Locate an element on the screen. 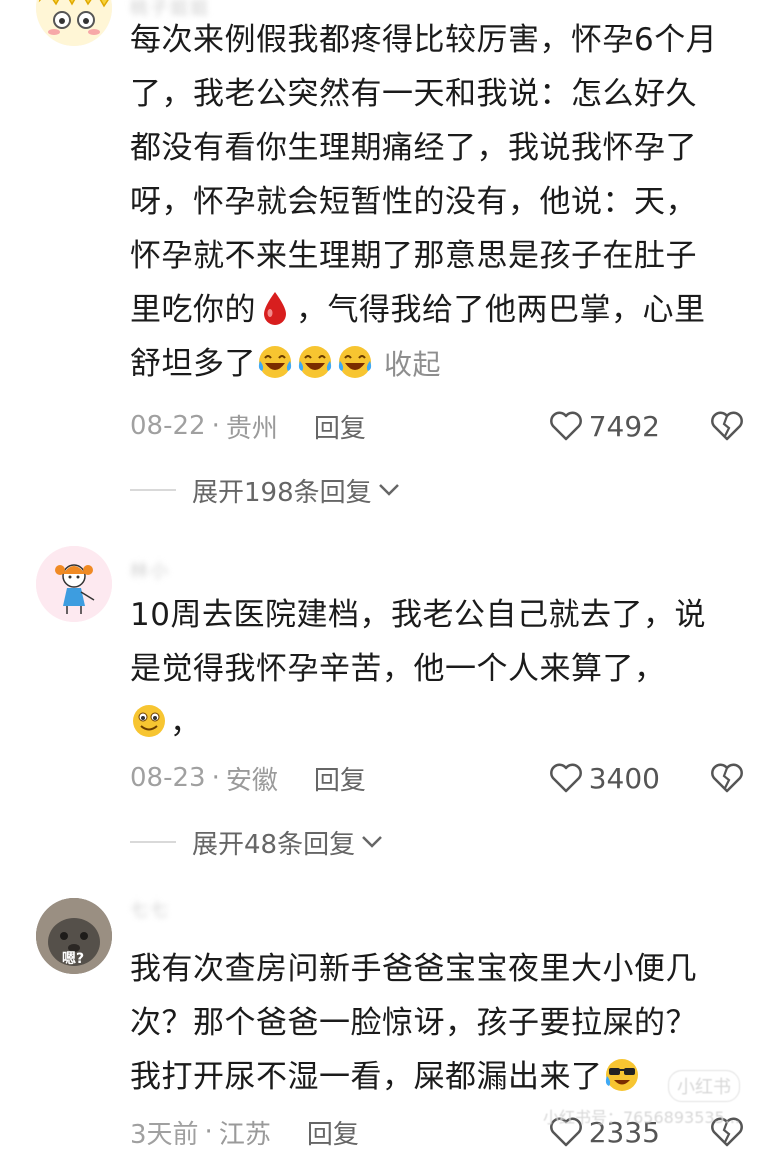 This screenshot has height=1154, width=780. comment-text: 10周去医院建档，我老公自己就去了，说 是觉得我怀孕辛苦，他一个人来算了， ， is located at coordinates (435, 669).